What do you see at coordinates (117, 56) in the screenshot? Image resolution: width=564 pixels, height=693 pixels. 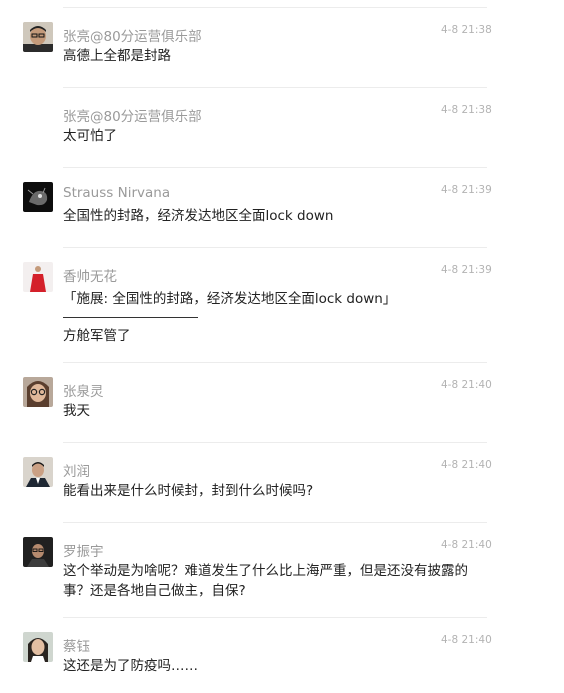 I see `message-text: 高德上全都是封路` at bounding box center [117, 56].